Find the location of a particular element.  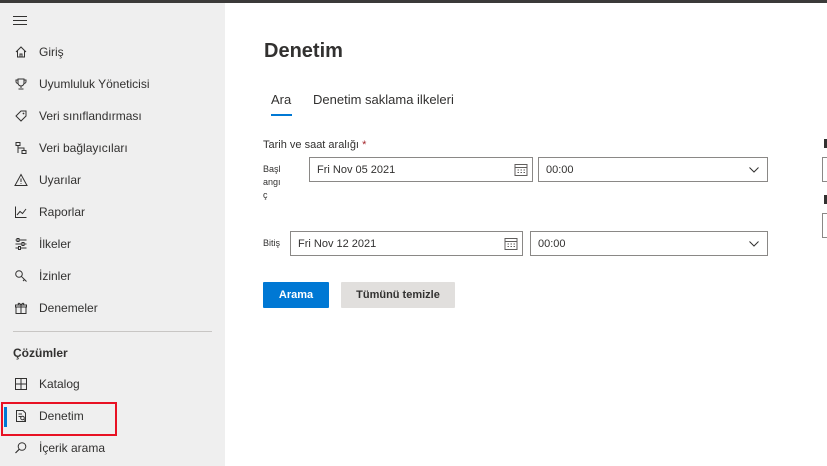

sidebar-item-denemeler: Denemeler is located at coordinates (112, 308).